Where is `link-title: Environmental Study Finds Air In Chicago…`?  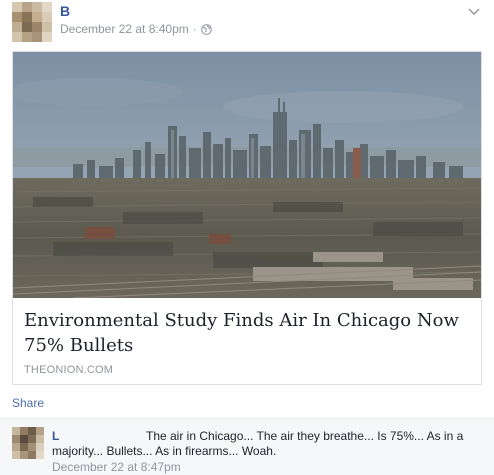 link-title: Environmental Study Finds Air In Chicago… is located at coordinates (244, 333).